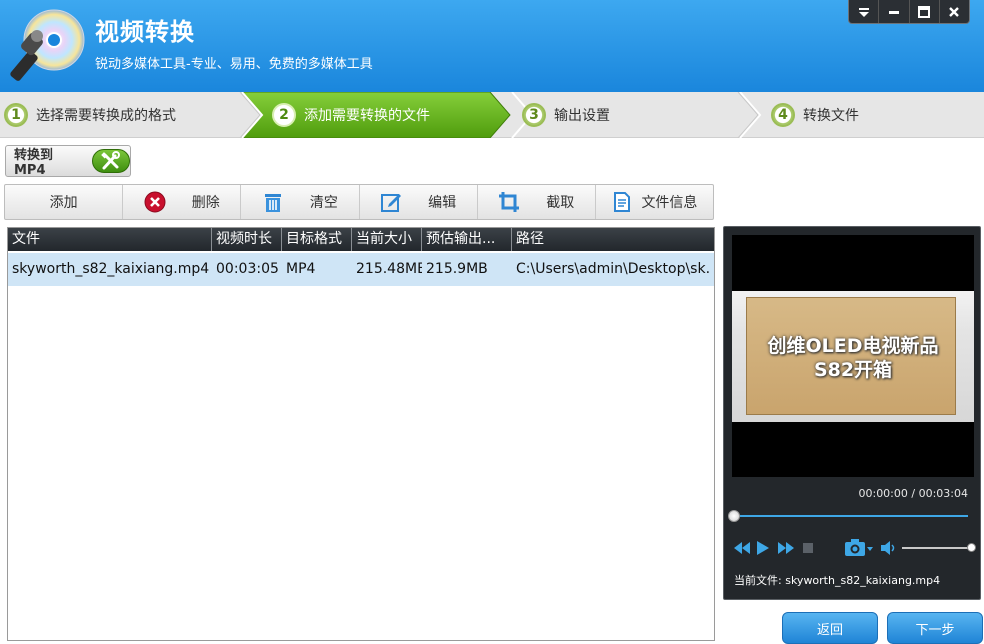  I want to click on file-info-label: 文件信息, so click(669, 203).